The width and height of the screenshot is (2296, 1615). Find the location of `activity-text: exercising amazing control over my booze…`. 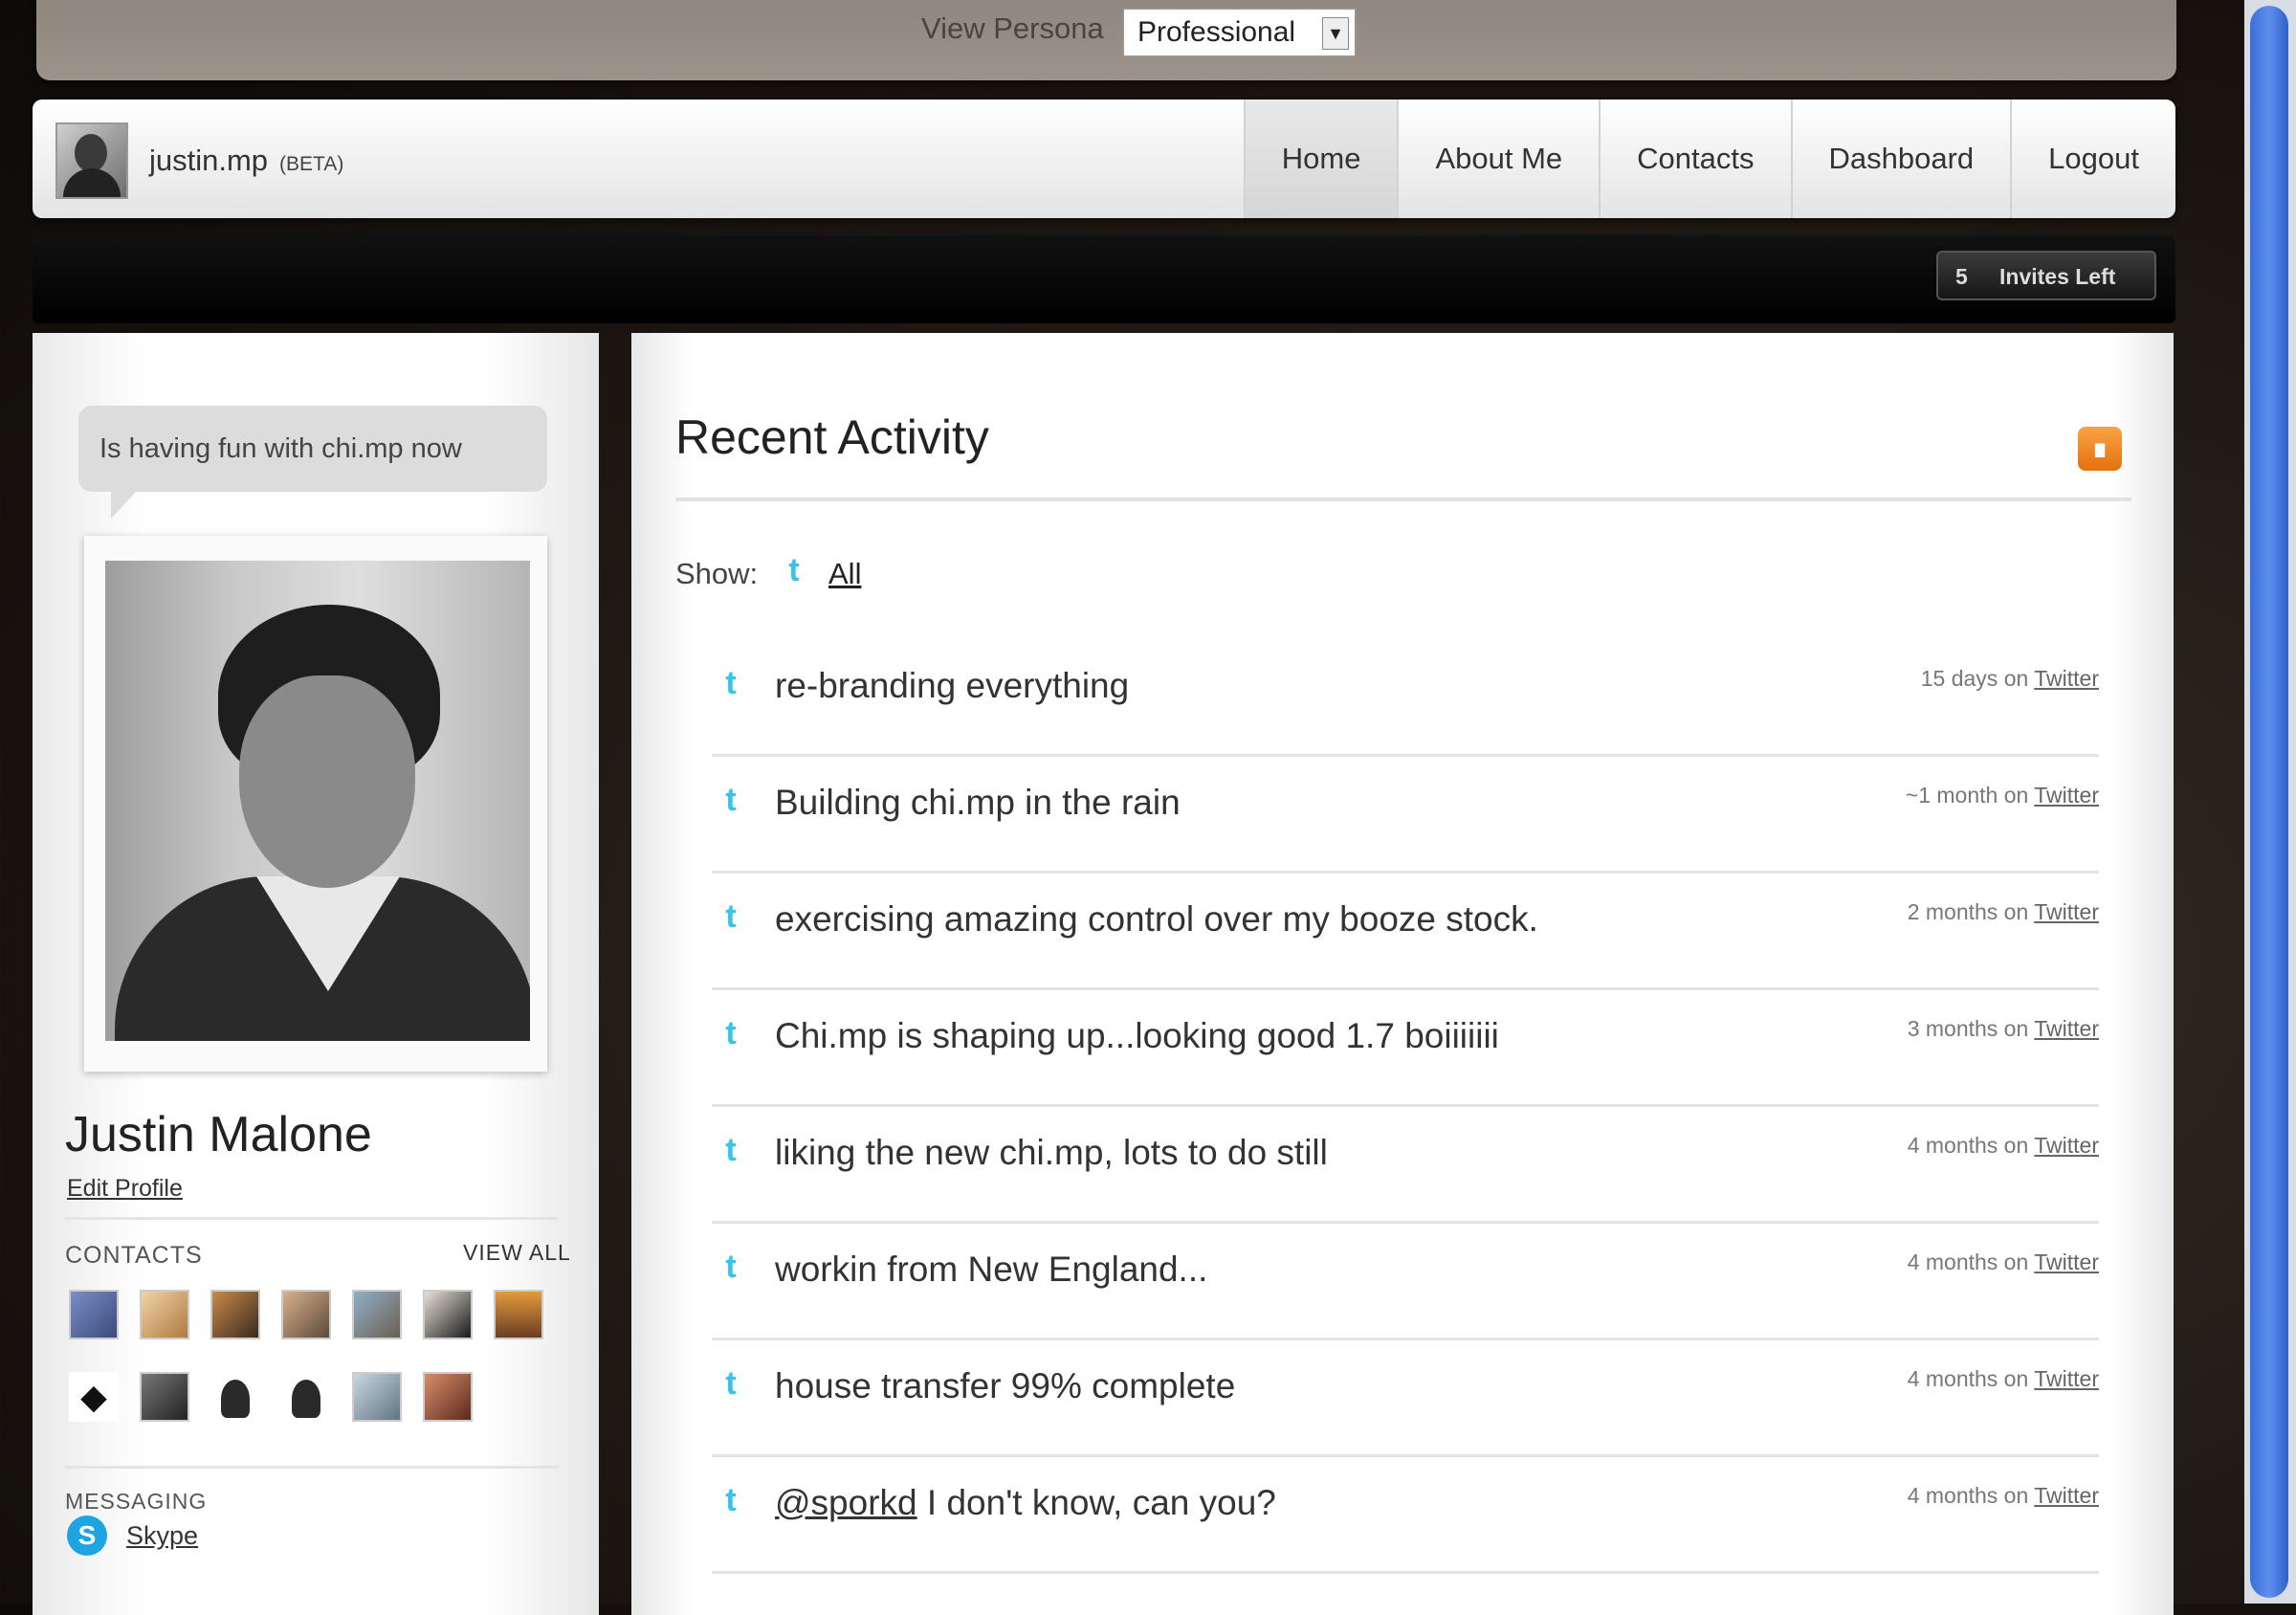

activity-text: exercising amazing control over my booze… is located at coordinates (1157, 919).